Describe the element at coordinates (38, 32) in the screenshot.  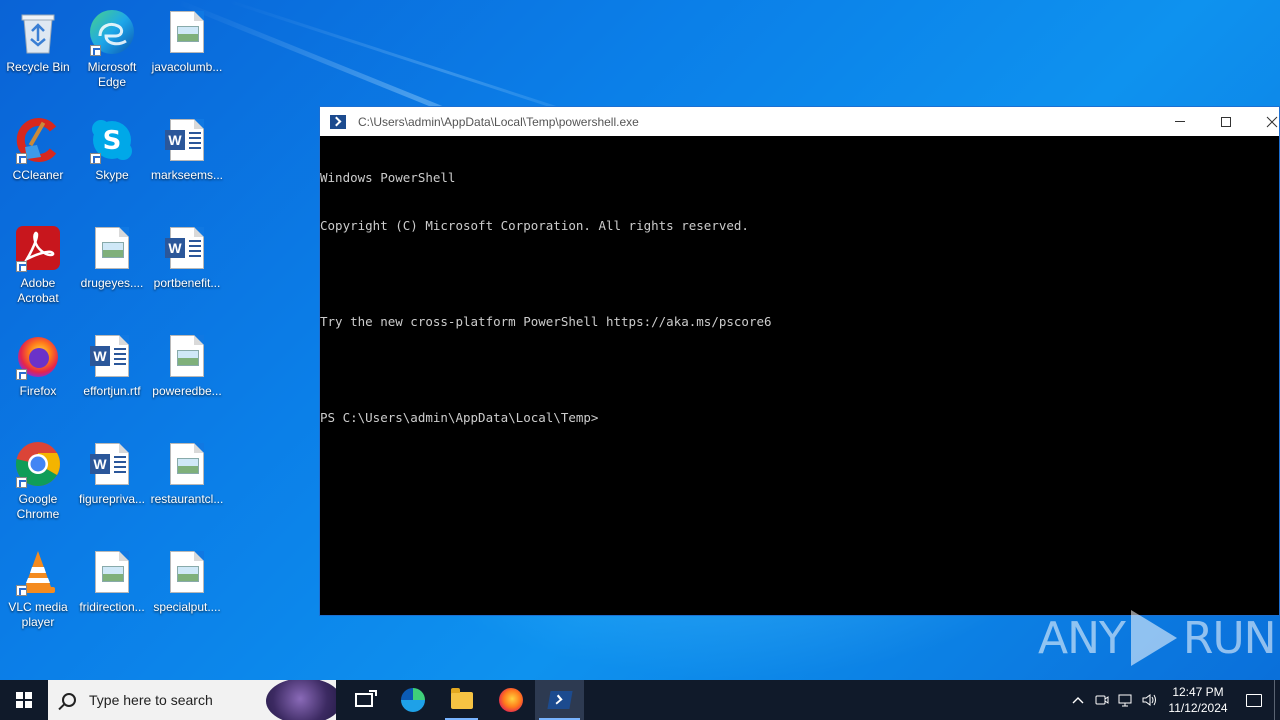
I see `recycle-bin-icon` at that location.